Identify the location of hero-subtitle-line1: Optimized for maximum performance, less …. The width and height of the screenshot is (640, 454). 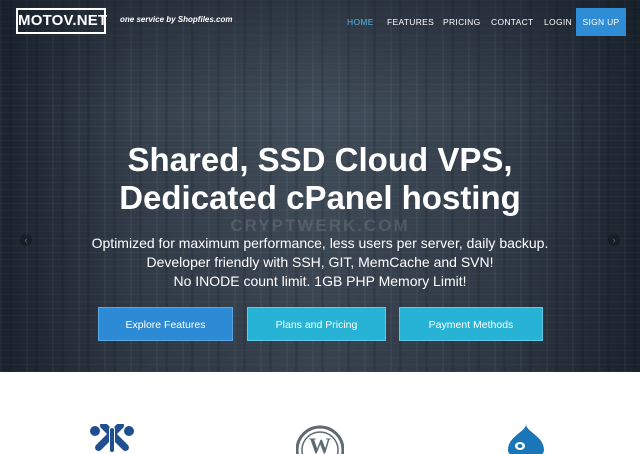
(320, 243).